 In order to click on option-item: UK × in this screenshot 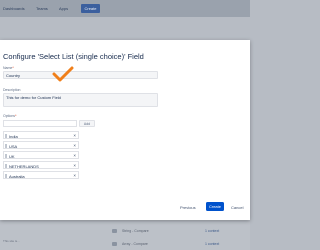, I will do `click(41, 155)`.